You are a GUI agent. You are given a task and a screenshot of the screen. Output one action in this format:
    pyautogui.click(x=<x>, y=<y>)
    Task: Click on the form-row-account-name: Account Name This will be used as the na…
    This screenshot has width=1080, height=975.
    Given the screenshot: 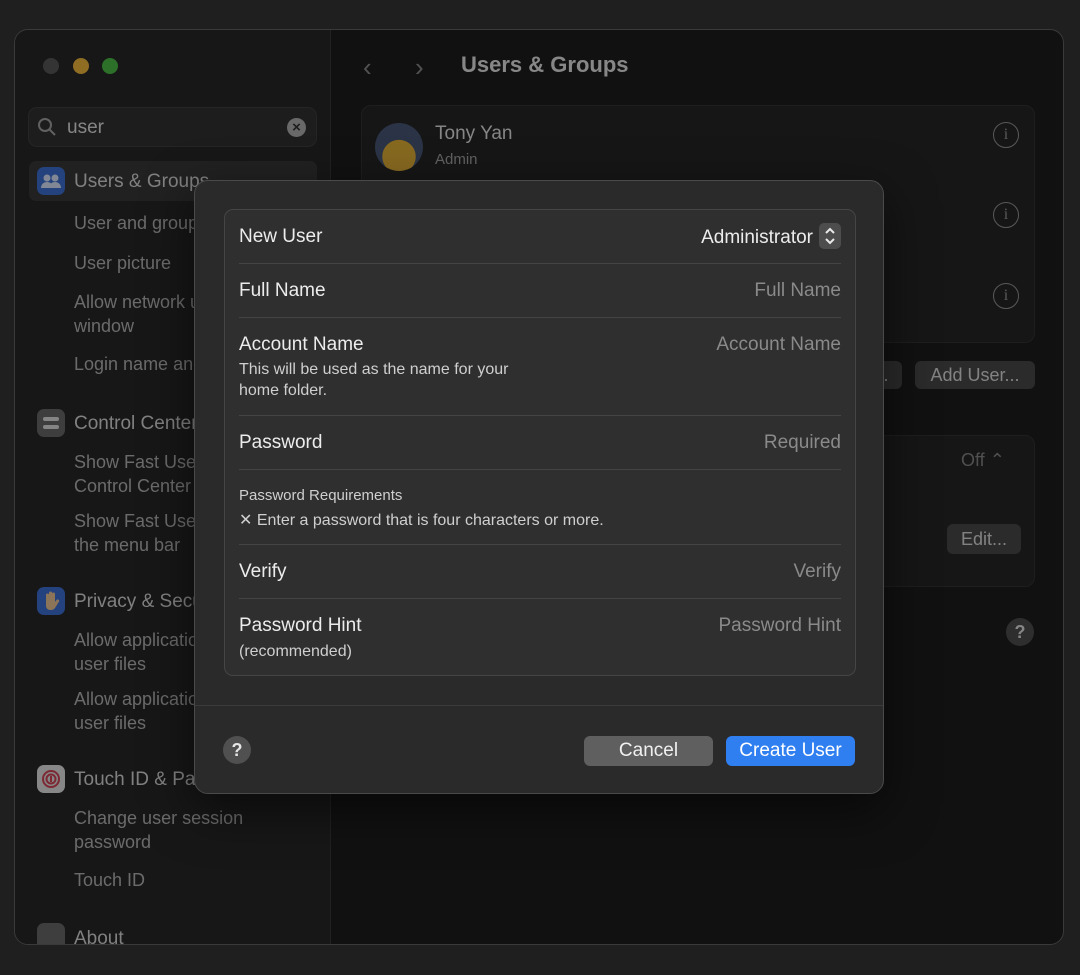 What is the action you would take?
    pyautogui.click(x=540, y=367)
    